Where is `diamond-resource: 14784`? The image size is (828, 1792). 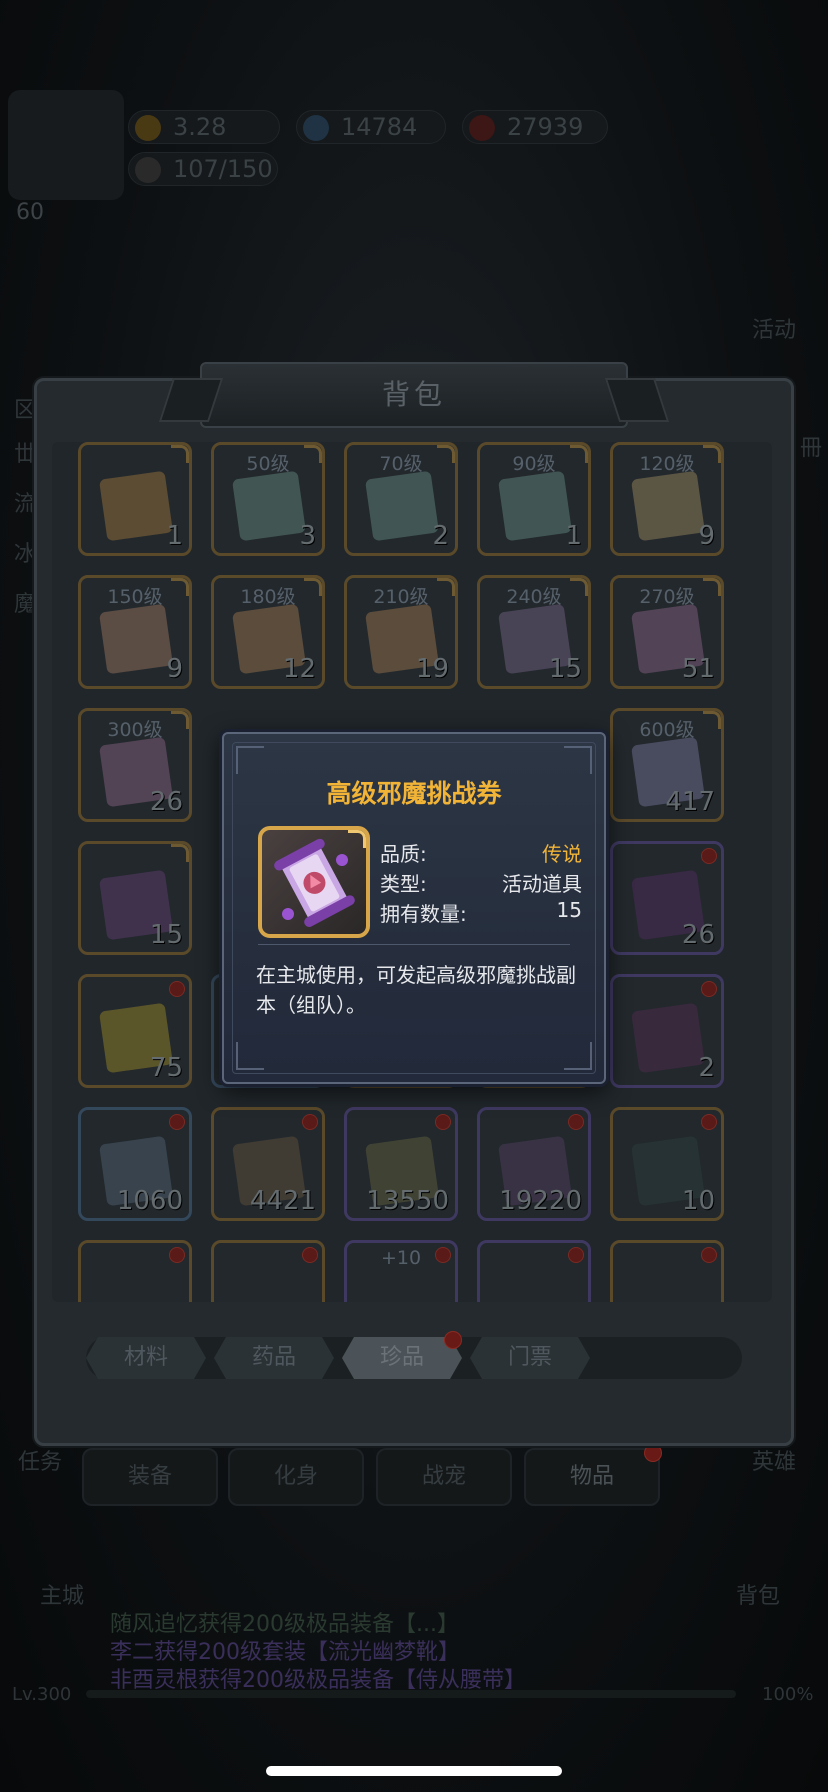 diamond-resource: 14784 is located at coordinates (371, 127).